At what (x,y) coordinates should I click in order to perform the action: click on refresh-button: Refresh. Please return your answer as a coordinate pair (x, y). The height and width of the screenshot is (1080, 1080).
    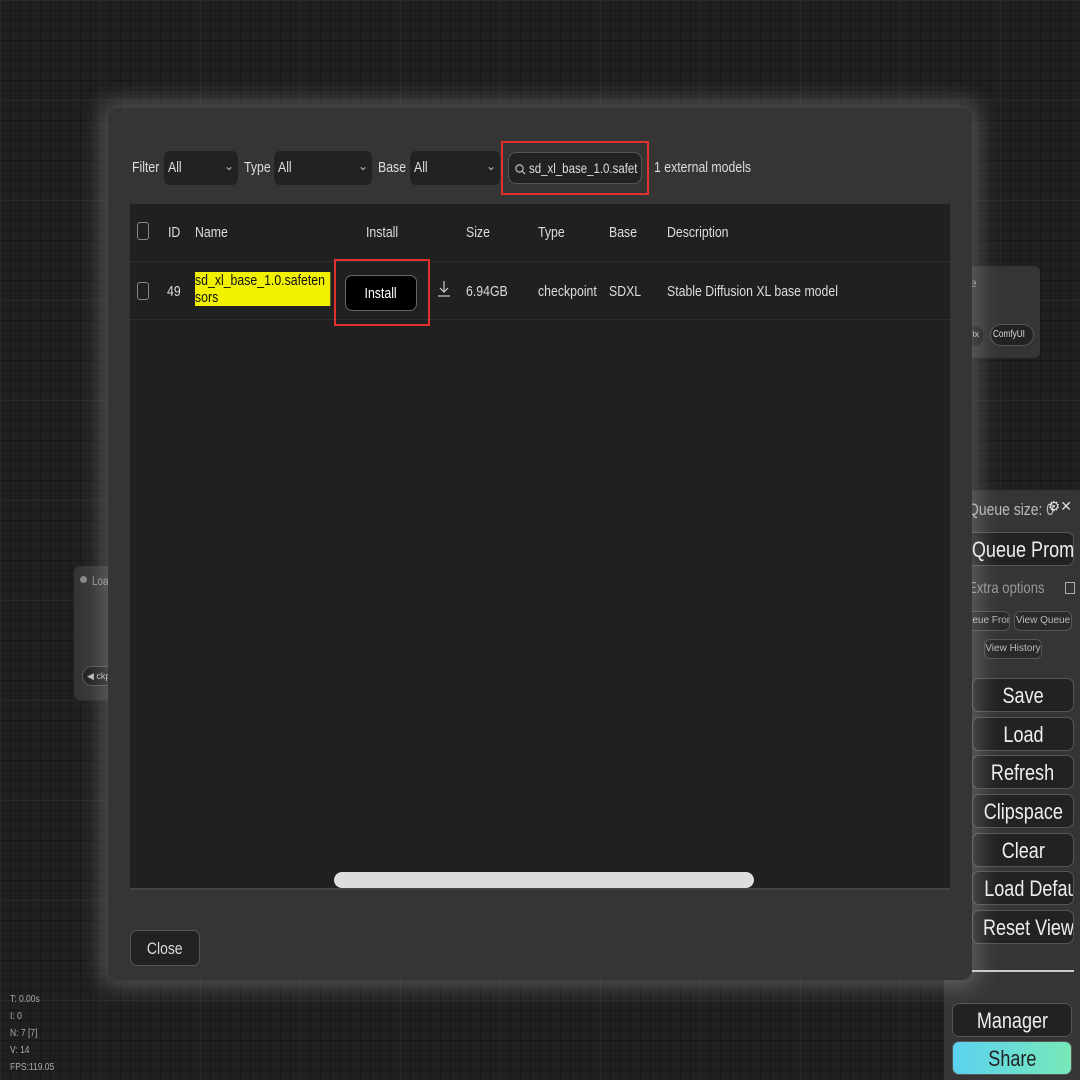
    Looking at the image, I should click on (1023, 772).